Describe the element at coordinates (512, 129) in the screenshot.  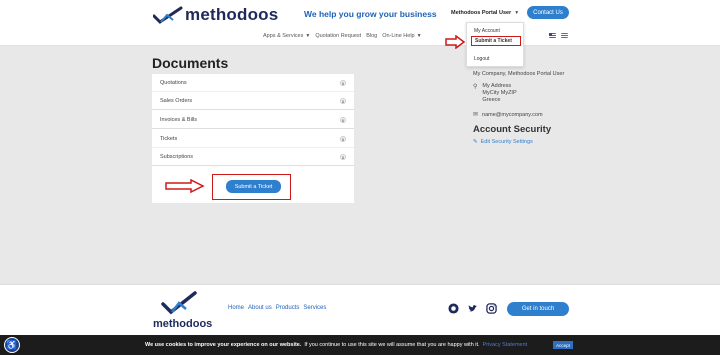
I see `account-security-title: Account Security` at that location.